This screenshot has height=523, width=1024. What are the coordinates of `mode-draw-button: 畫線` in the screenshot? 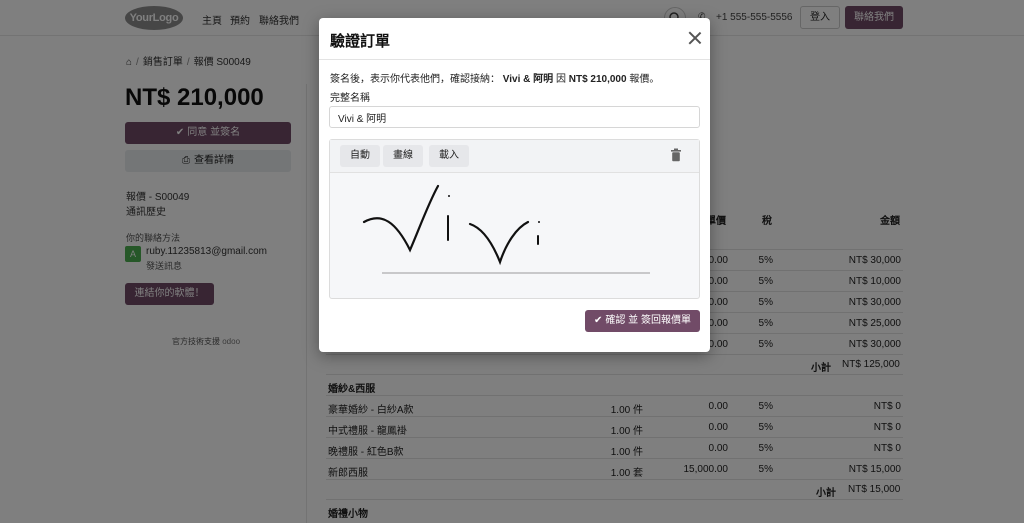 It's located at (403, 156).